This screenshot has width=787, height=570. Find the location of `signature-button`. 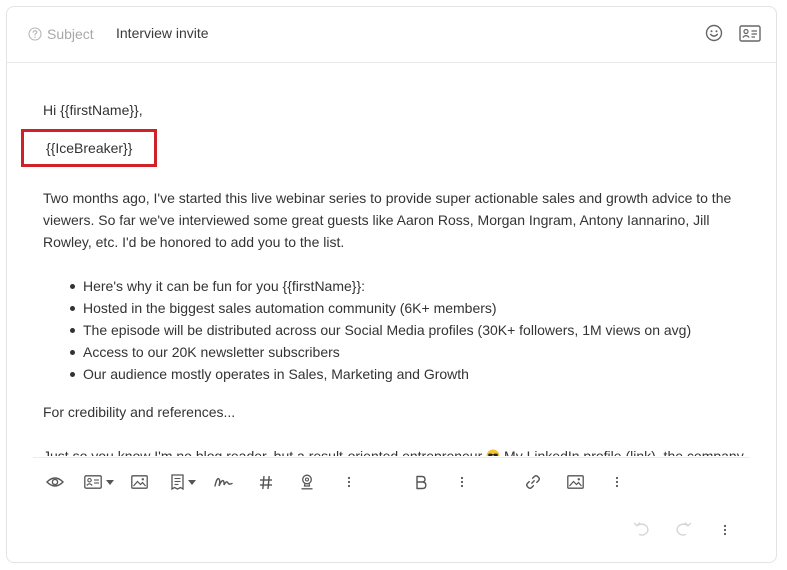

signature-button is located at coordinates (223, 482).